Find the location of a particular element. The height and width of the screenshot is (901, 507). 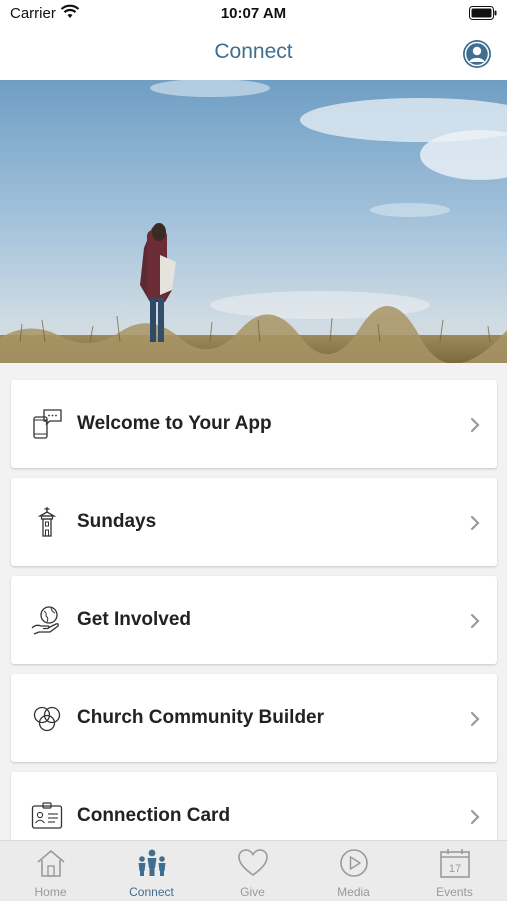

profile-icon is located at coordinates (477, 54).